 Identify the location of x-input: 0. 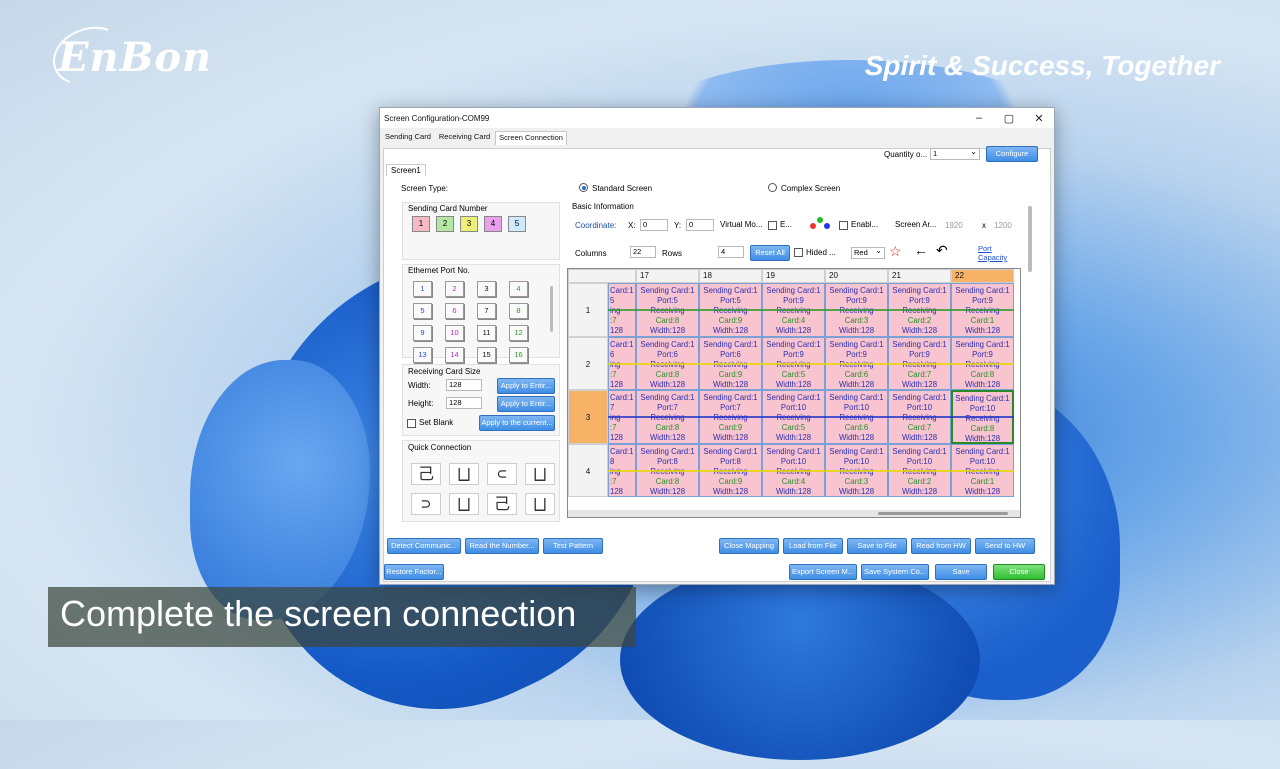
(654, 225).